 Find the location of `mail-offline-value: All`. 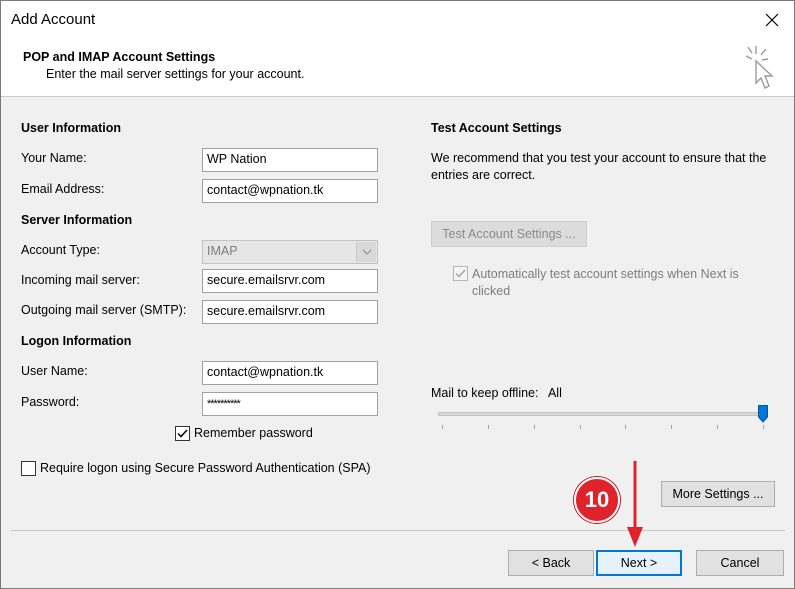

mail-offline-value: All is located at coordinates (554, 393).